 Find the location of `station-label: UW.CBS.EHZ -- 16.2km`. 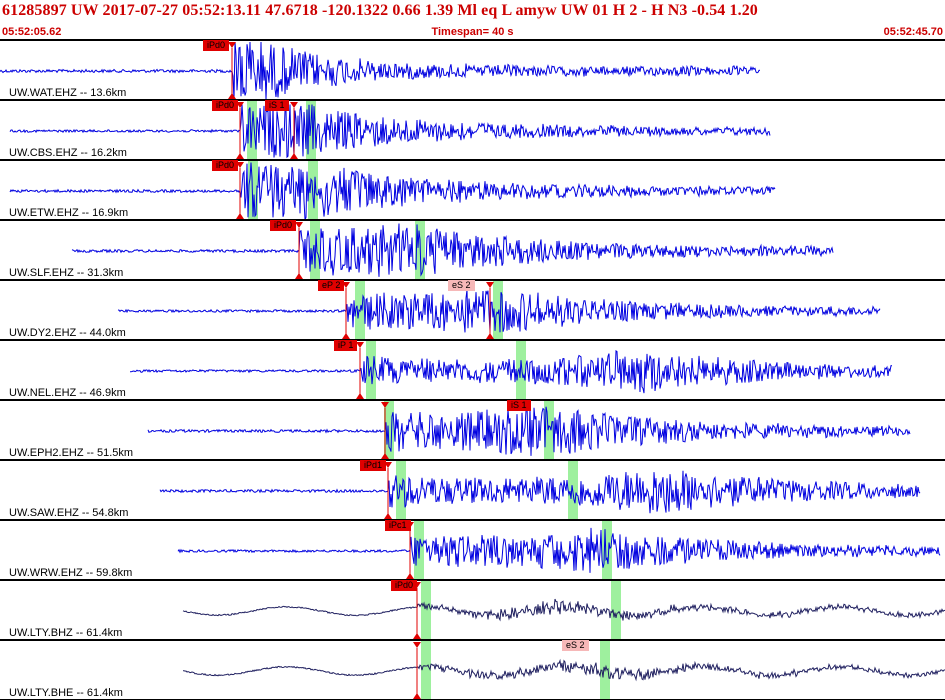

station-label: UW.CBS.EHZ -- 16.2km is located at coordinates (68, 153).